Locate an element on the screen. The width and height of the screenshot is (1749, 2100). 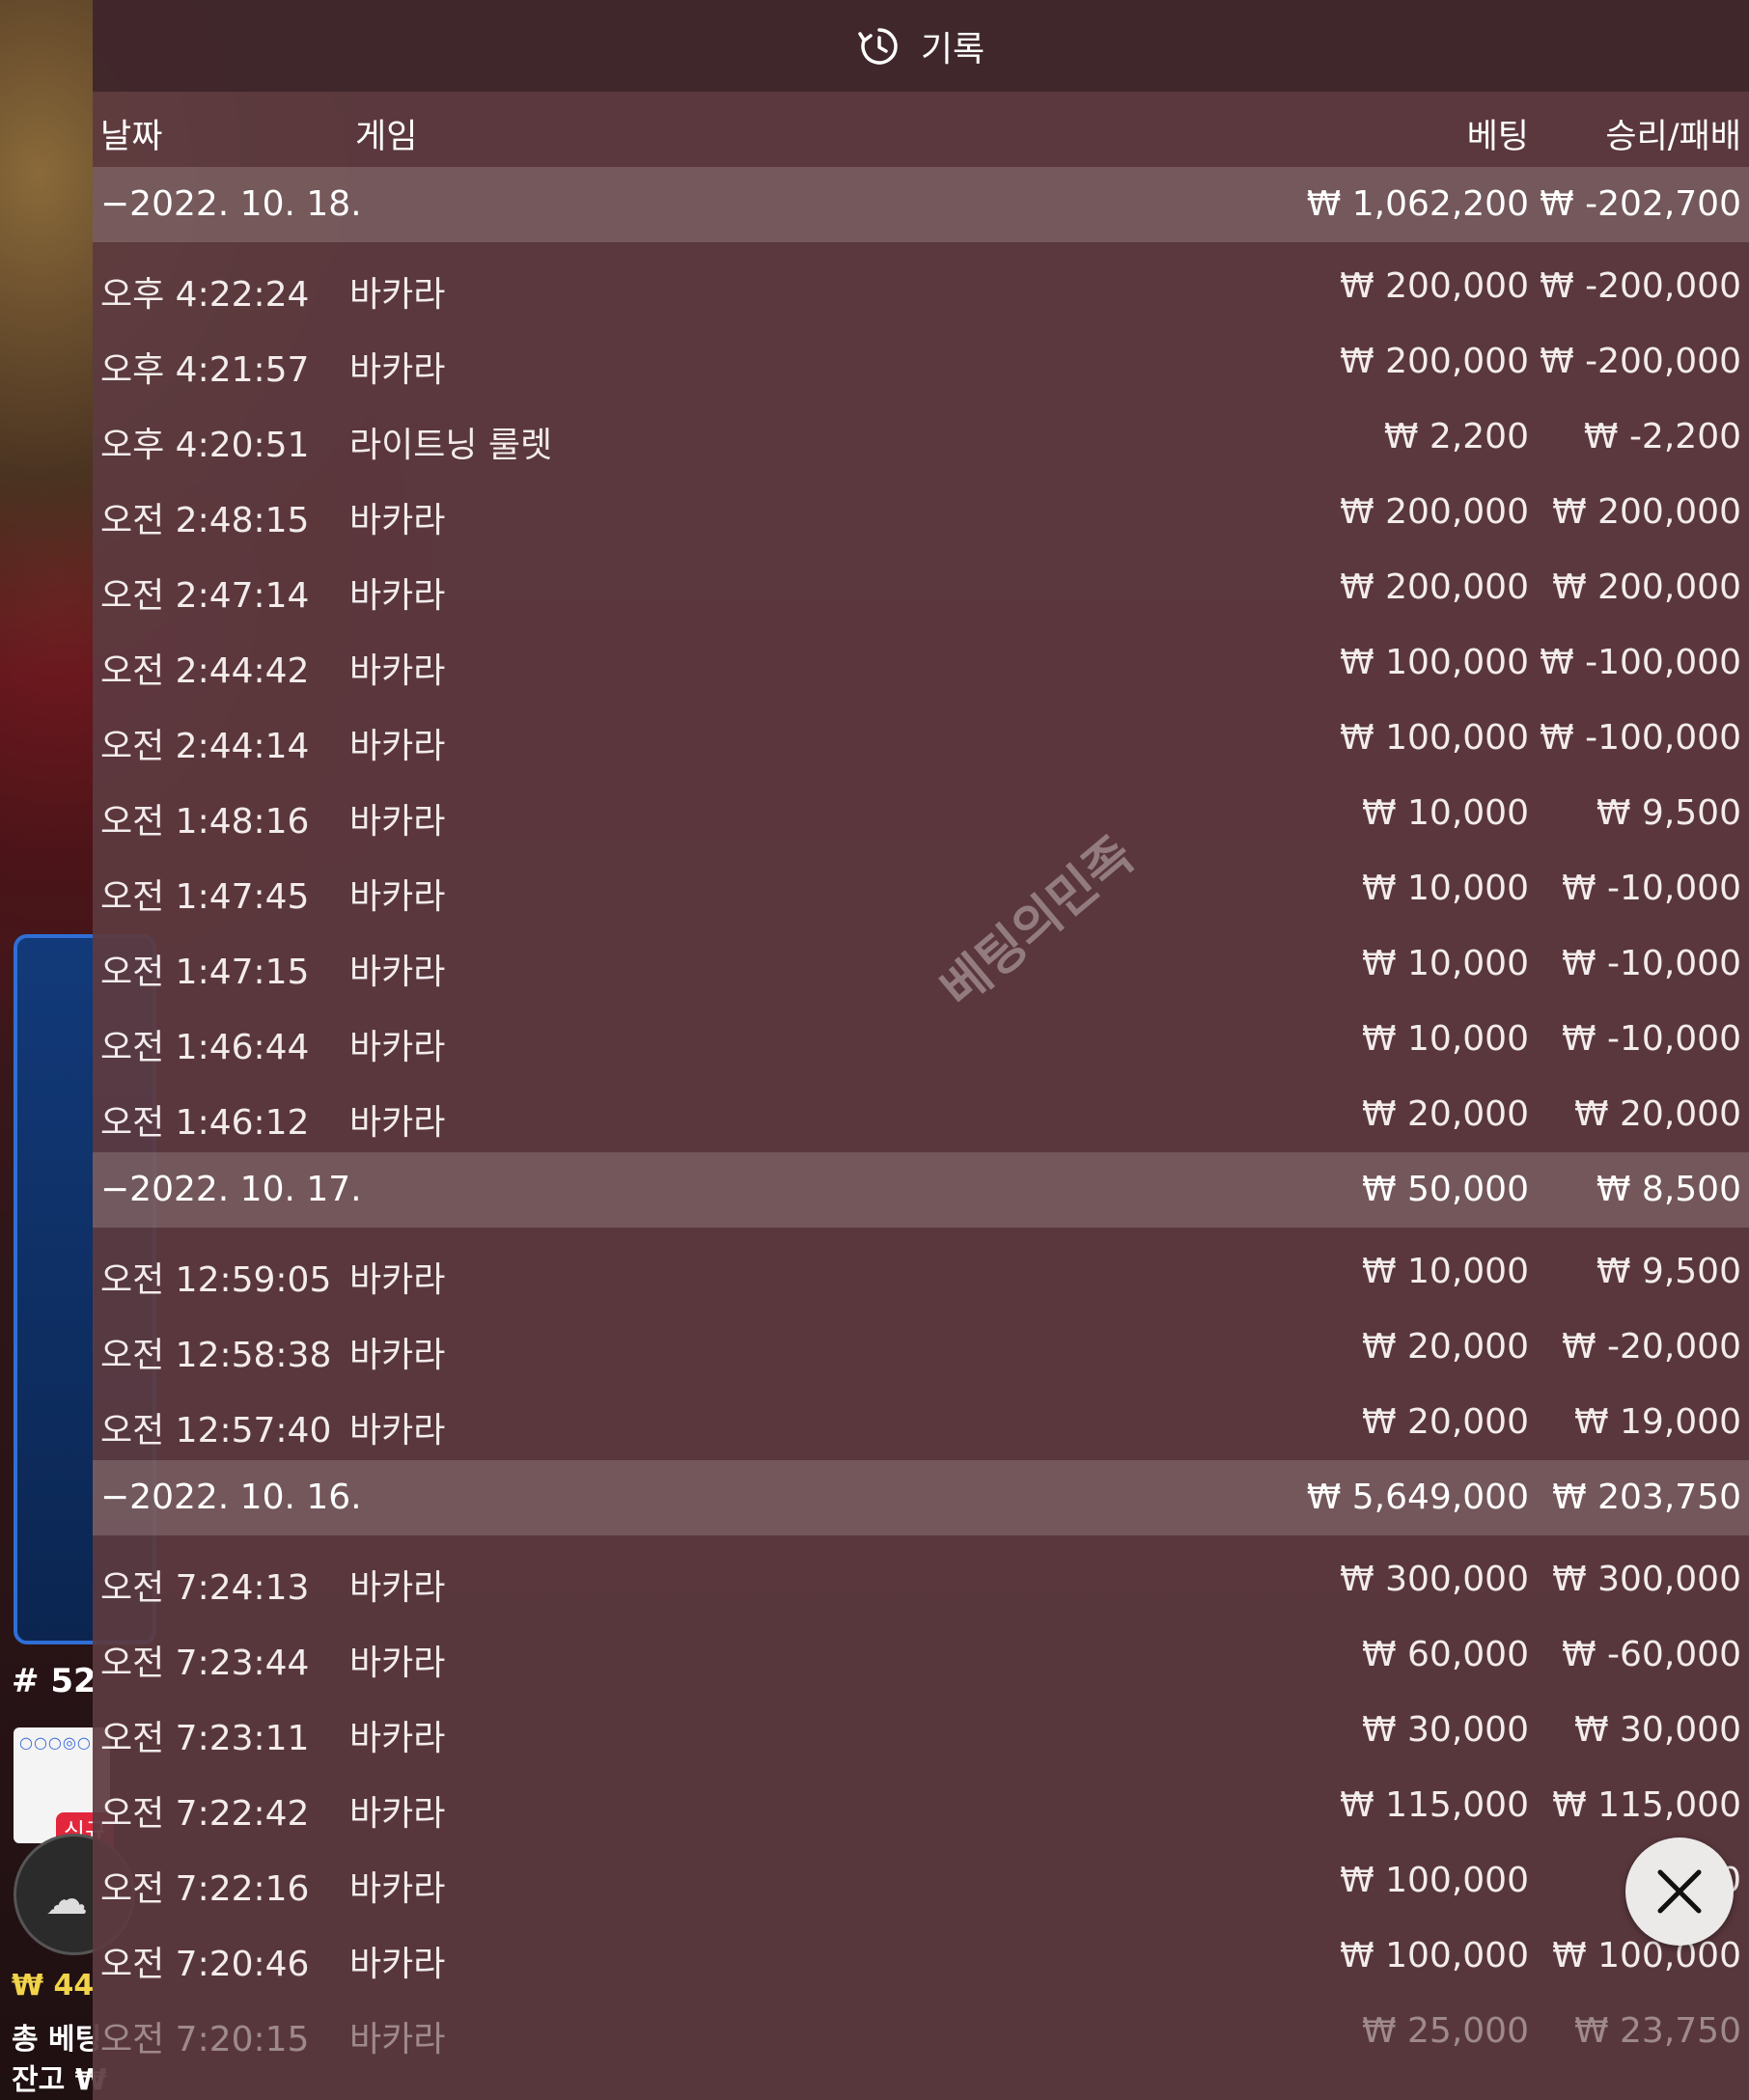
close-button is located at coordinates (1680, 1892).